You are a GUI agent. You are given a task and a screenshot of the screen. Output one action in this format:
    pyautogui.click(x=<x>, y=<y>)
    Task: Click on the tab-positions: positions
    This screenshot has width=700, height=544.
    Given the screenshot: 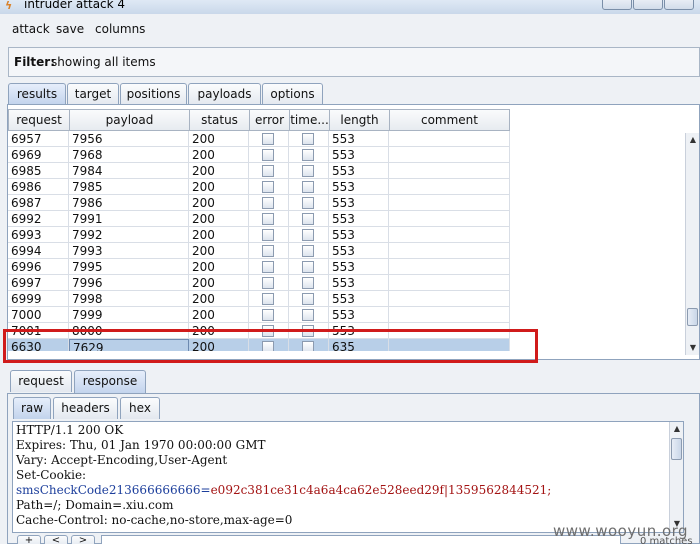 What is the action you would take?
    pyautogui.click(x=153, y=94)
    